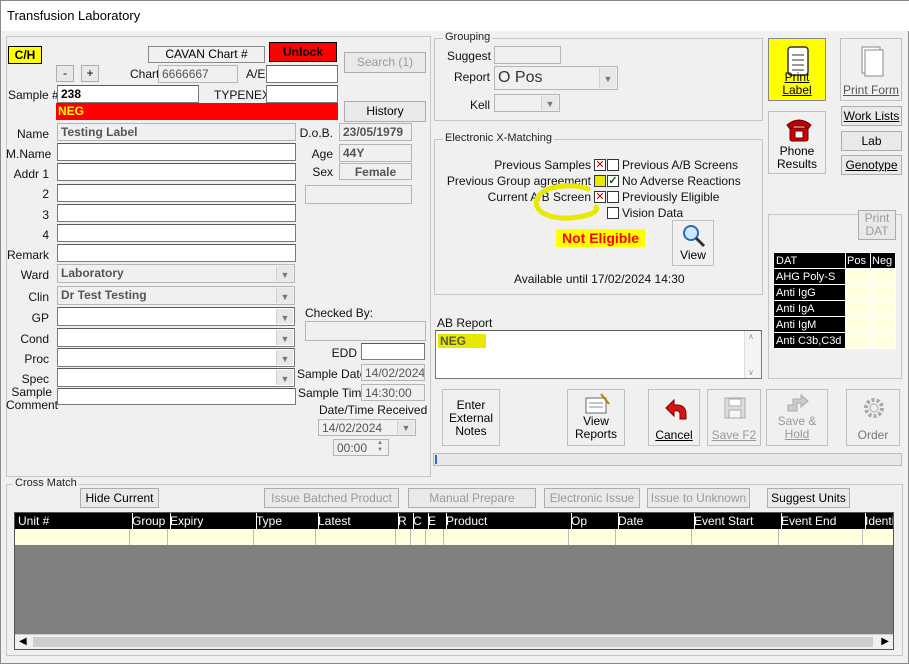 The width and height of the screenshot is (909, 664). Describe the element at coordinates (302, 74) in the screenshot. I see `ae-field` at that location.